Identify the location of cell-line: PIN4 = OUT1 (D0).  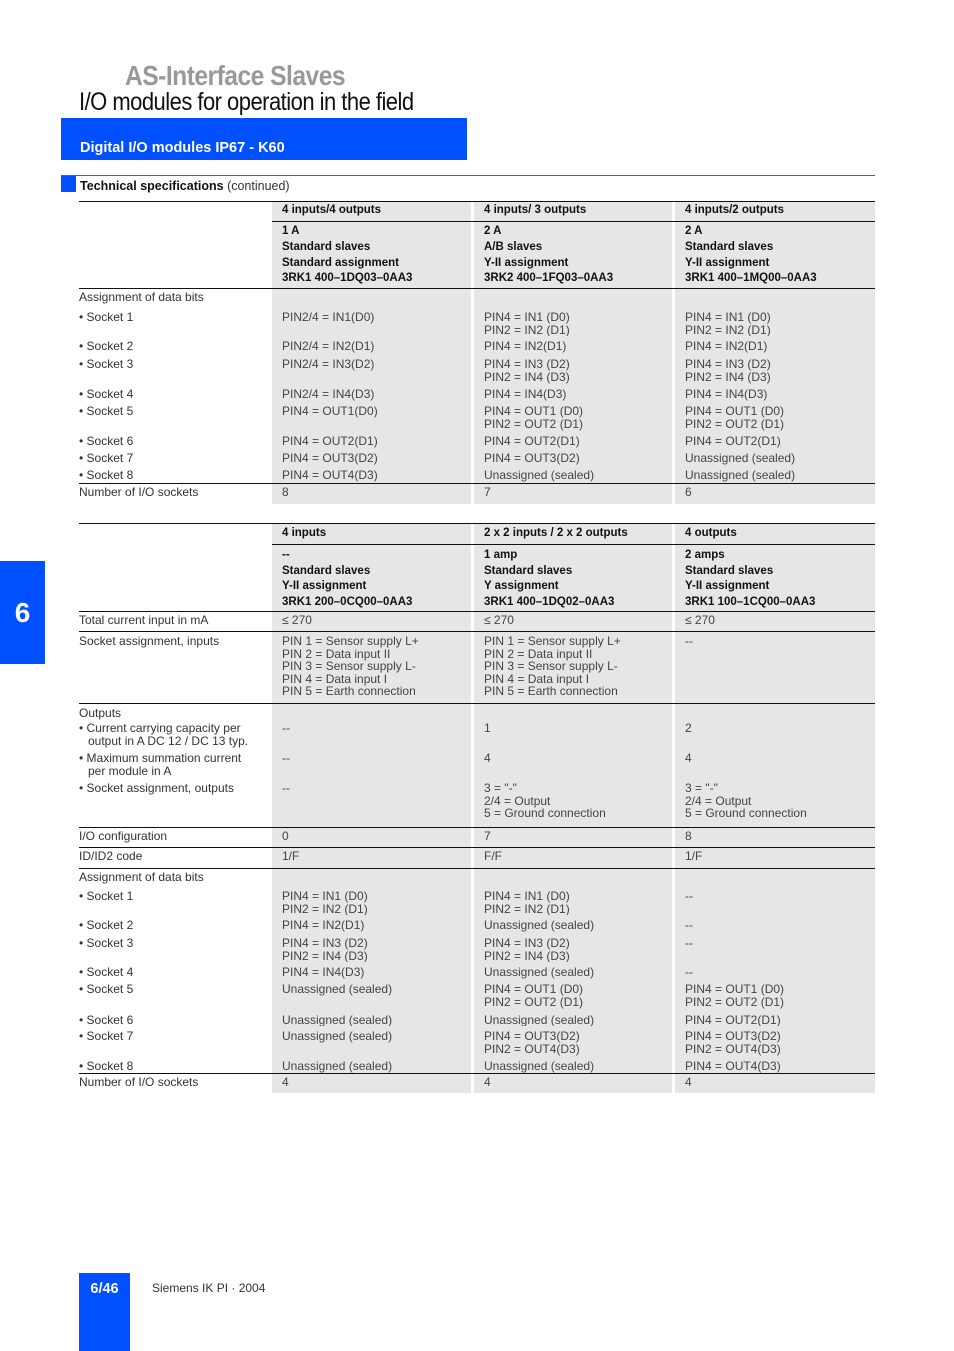
(735, 989).